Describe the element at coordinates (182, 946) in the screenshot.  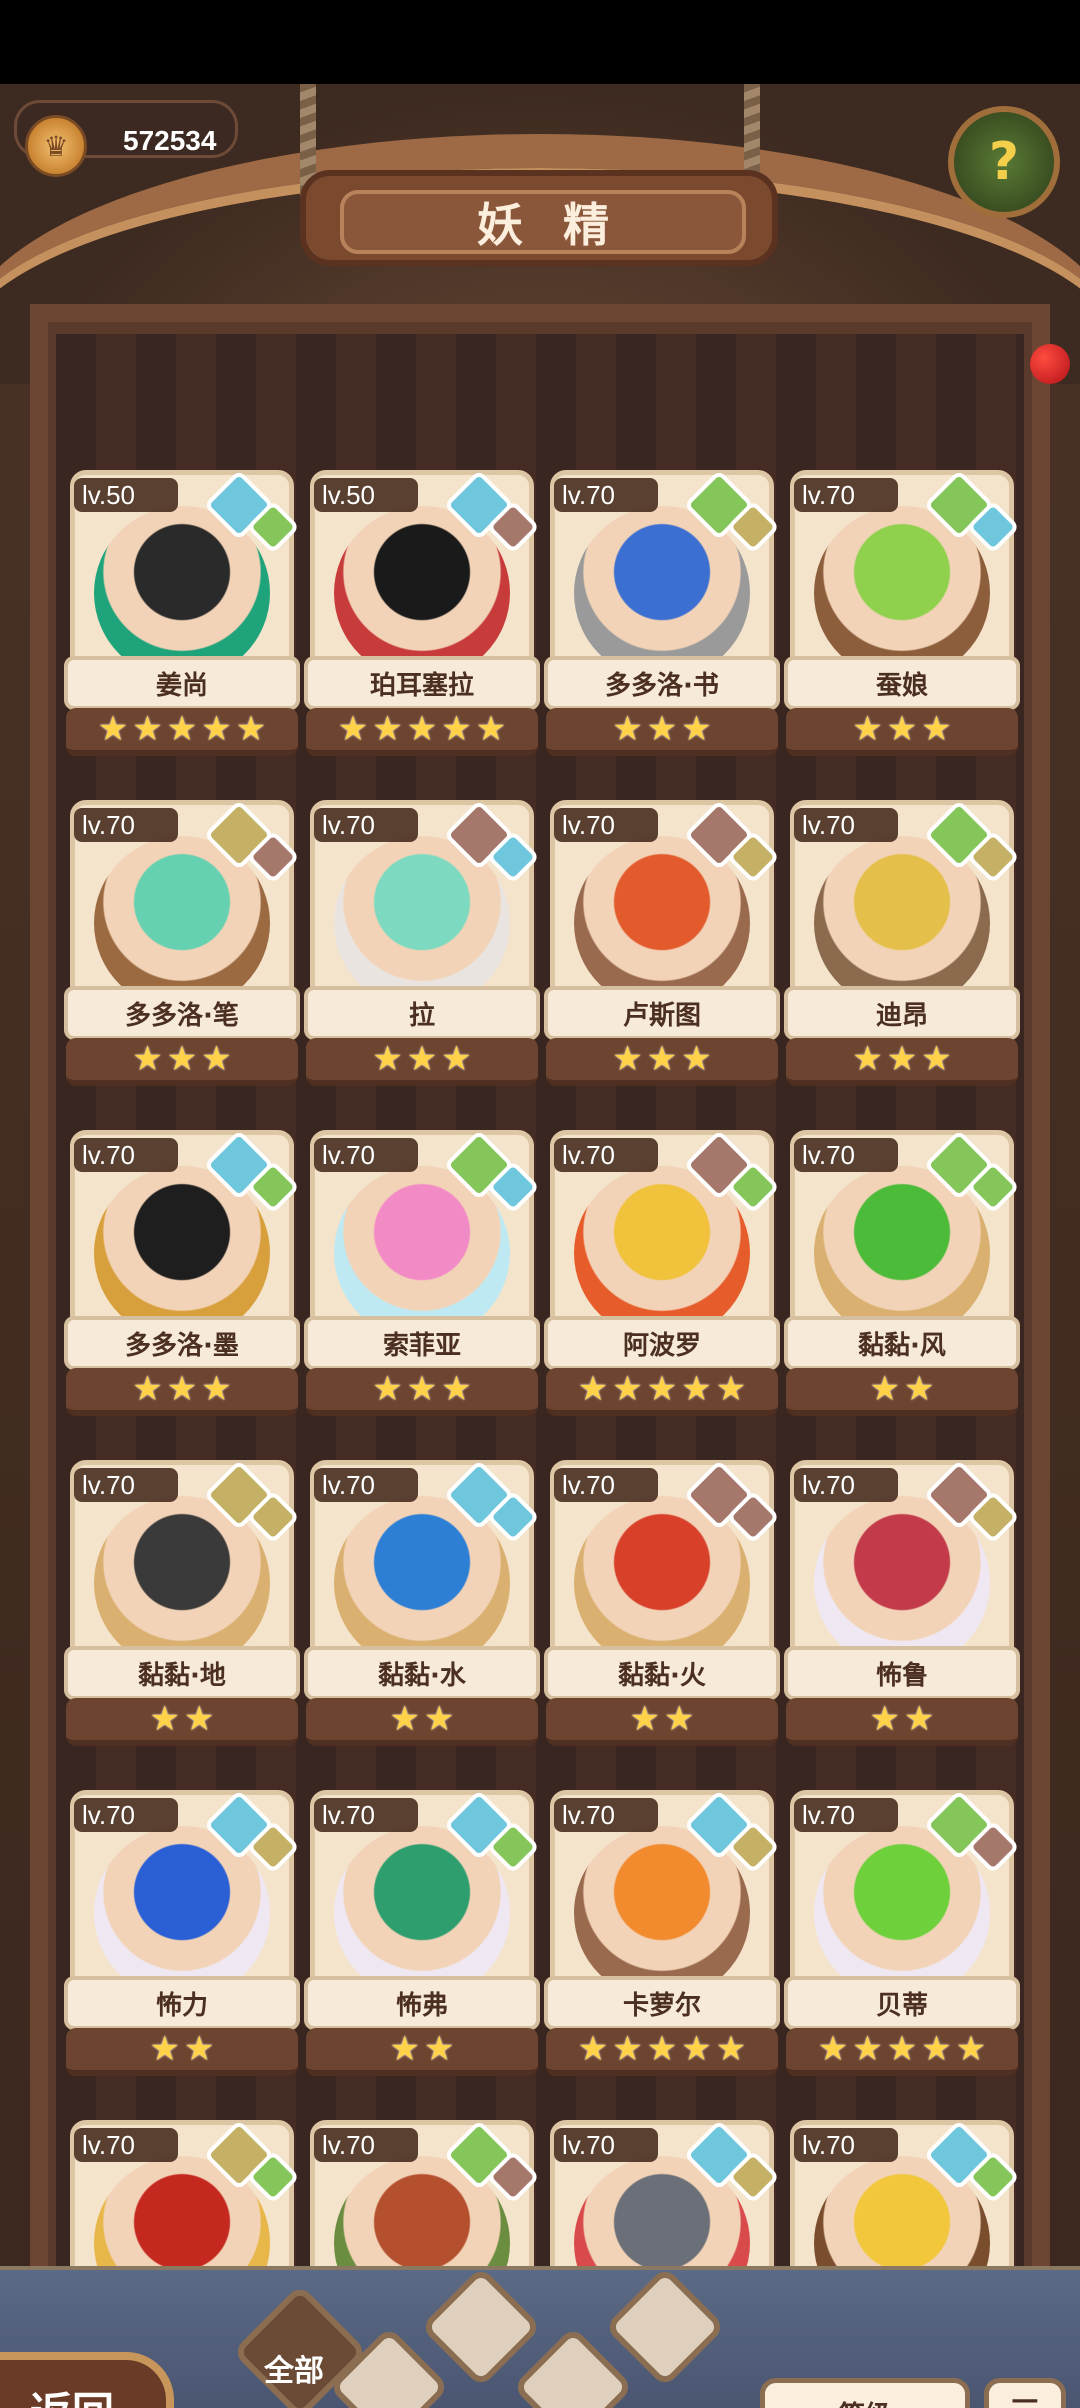
I see `fairy-card: lv.70 多多洛·笔 ★ ★ ★` at that location.